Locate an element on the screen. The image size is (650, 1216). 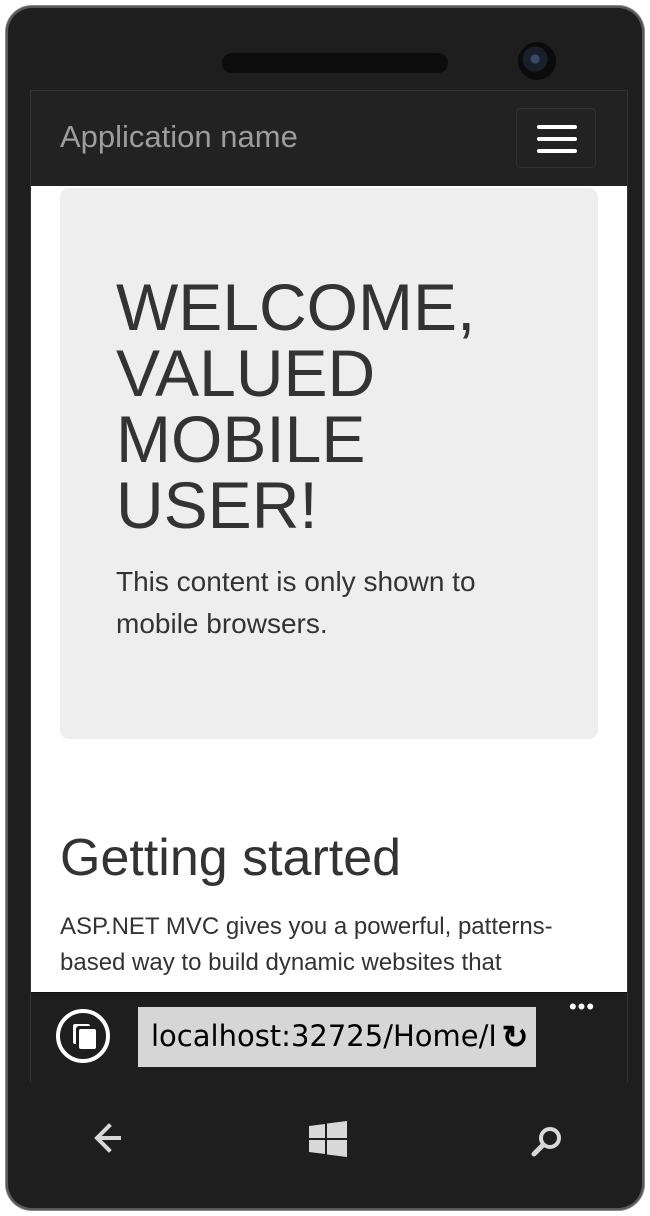
more-options-icon: ••• is located at coordinates (582, 1007).